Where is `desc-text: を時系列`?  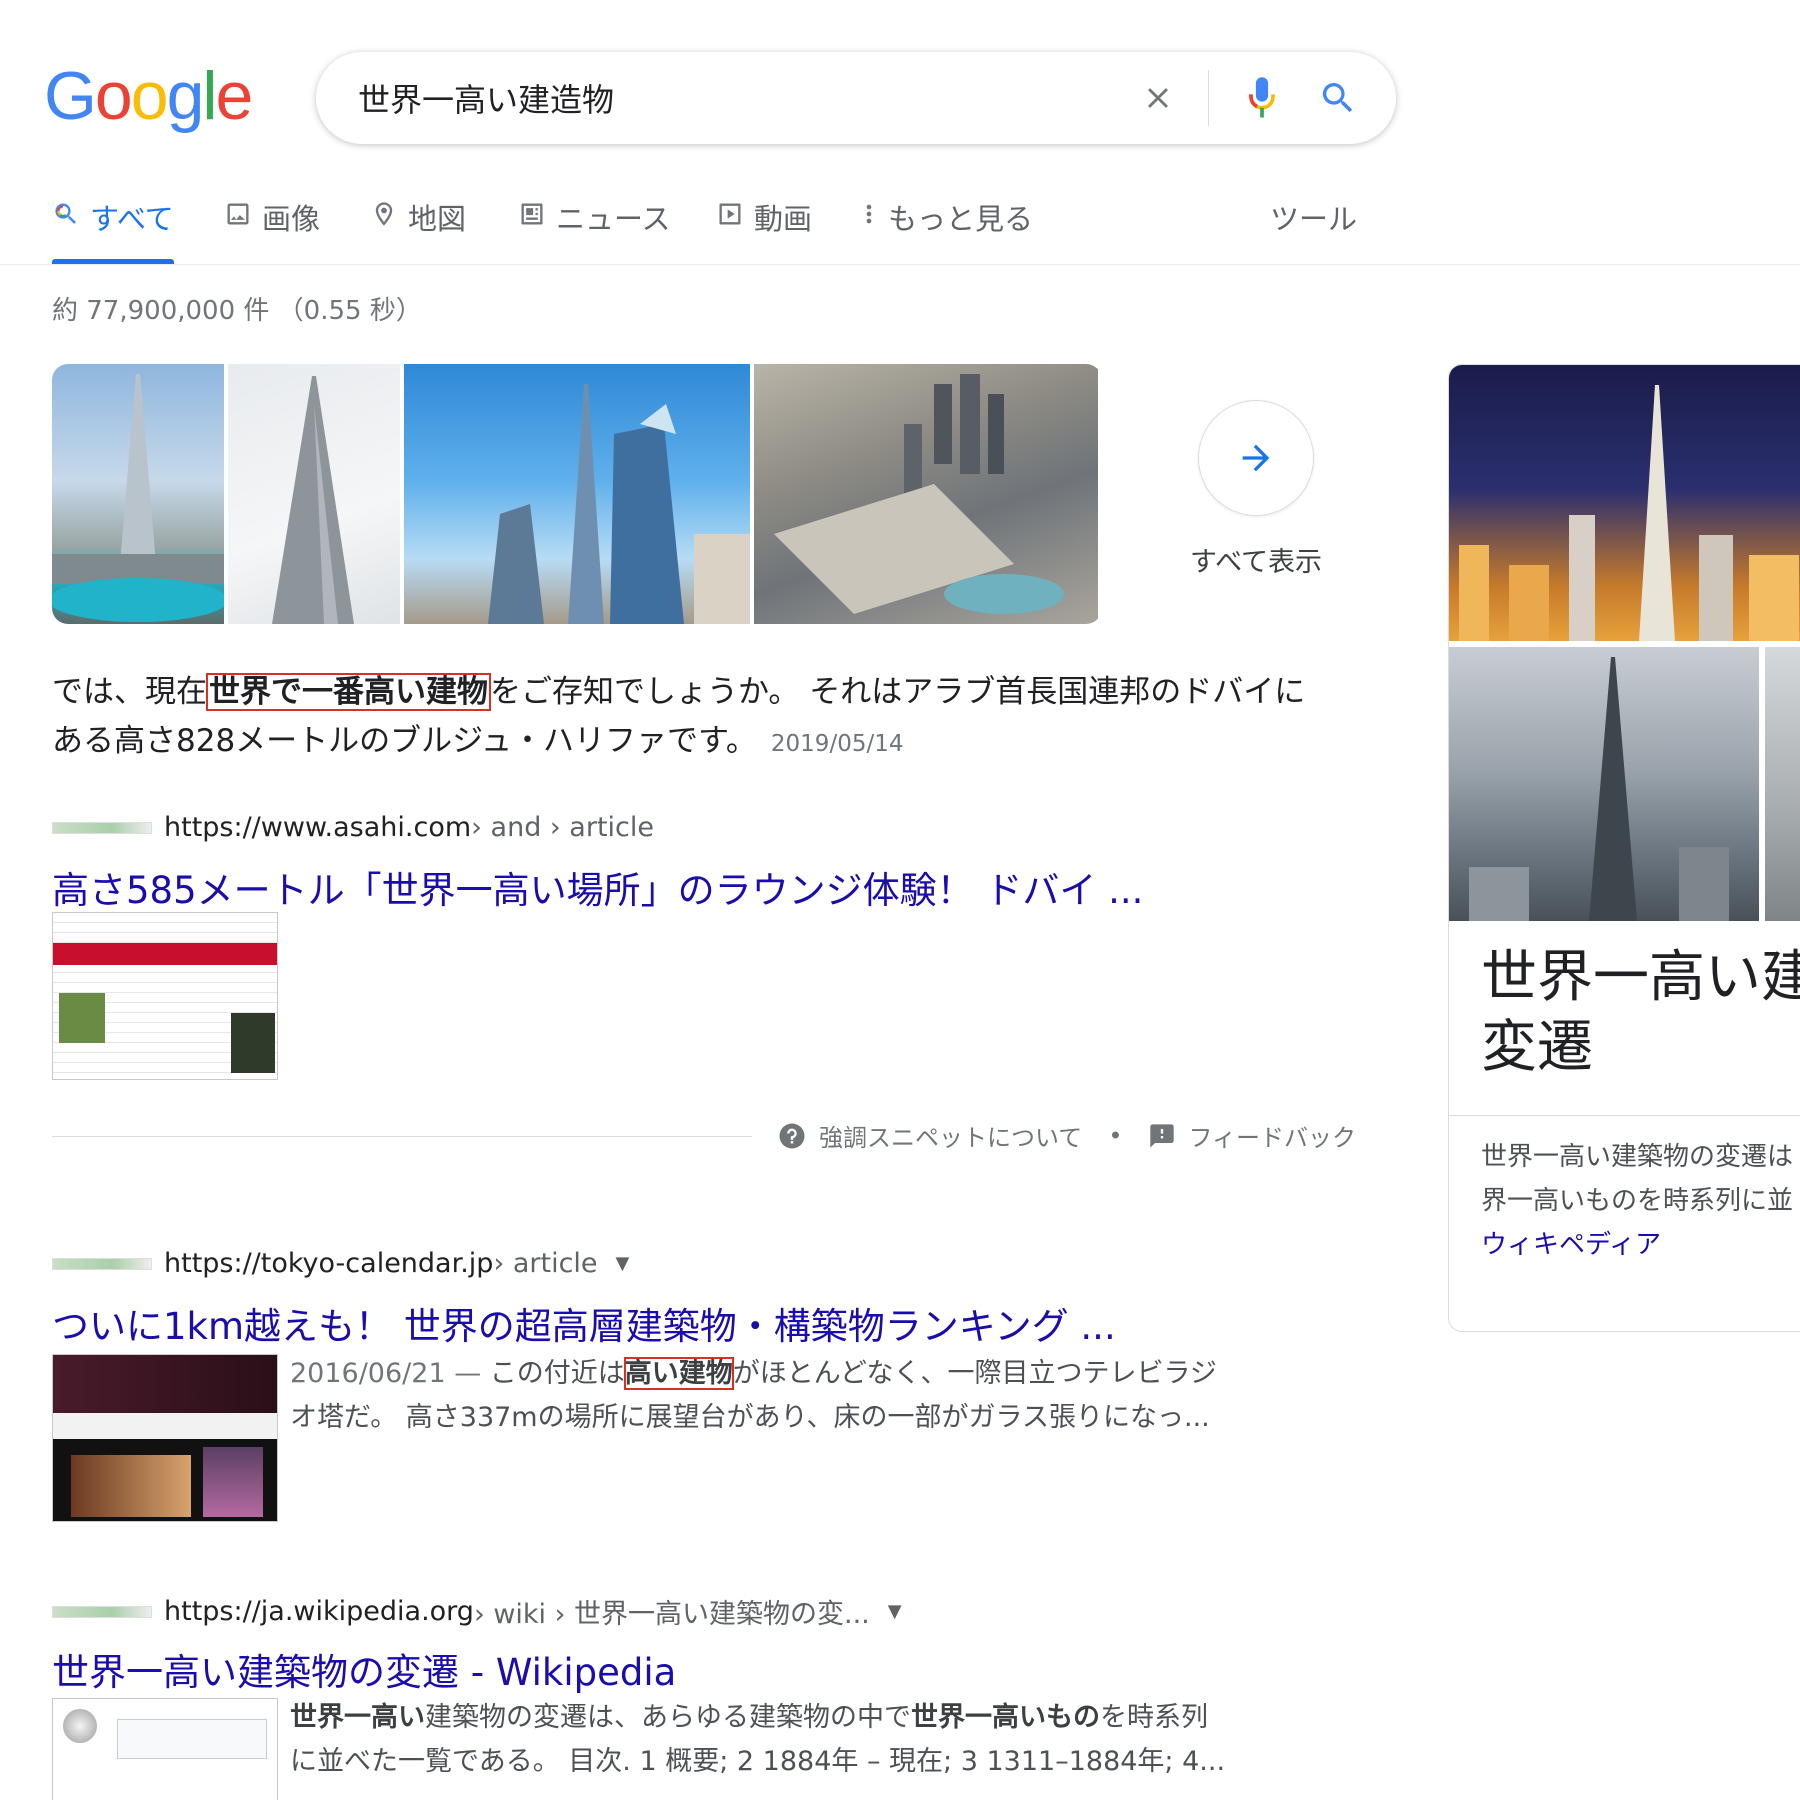 desc-text: を時系列 is located at coordinates (1154, 1717).